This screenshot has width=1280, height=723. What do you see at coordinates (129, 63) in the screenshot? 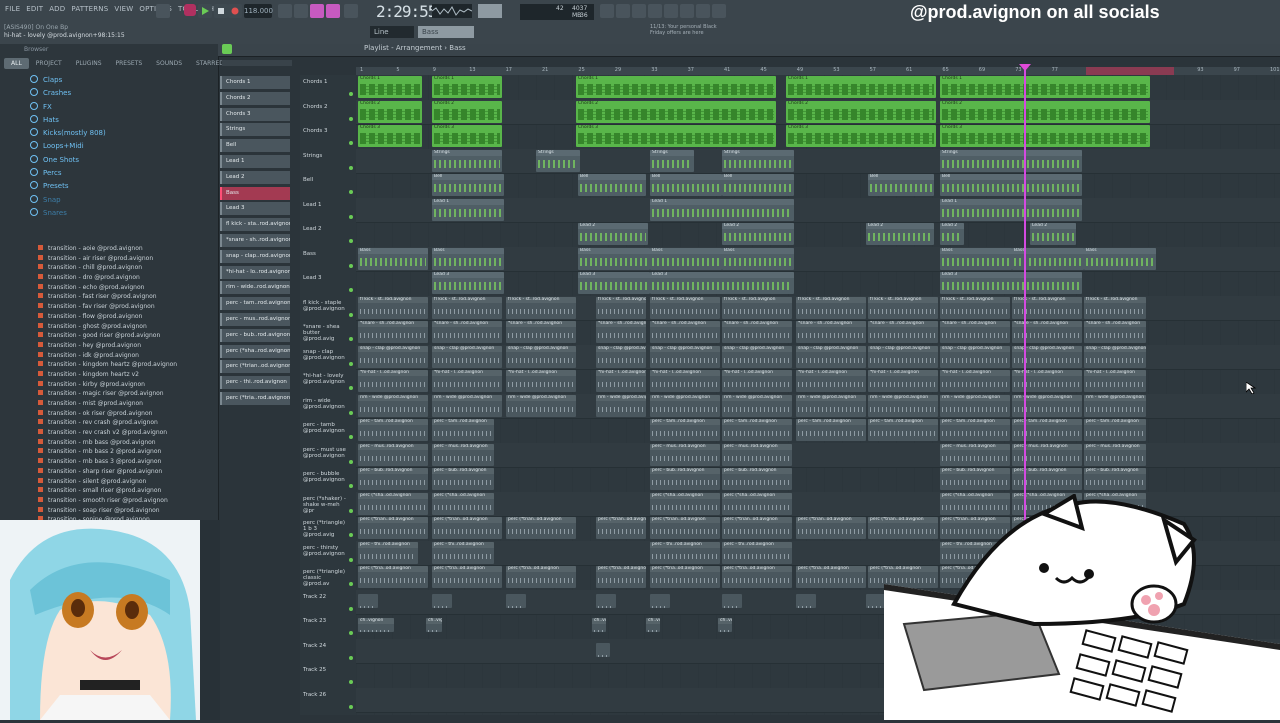
I see `browser-tab-presets: PRESETS` at bounding box center [129, 63].